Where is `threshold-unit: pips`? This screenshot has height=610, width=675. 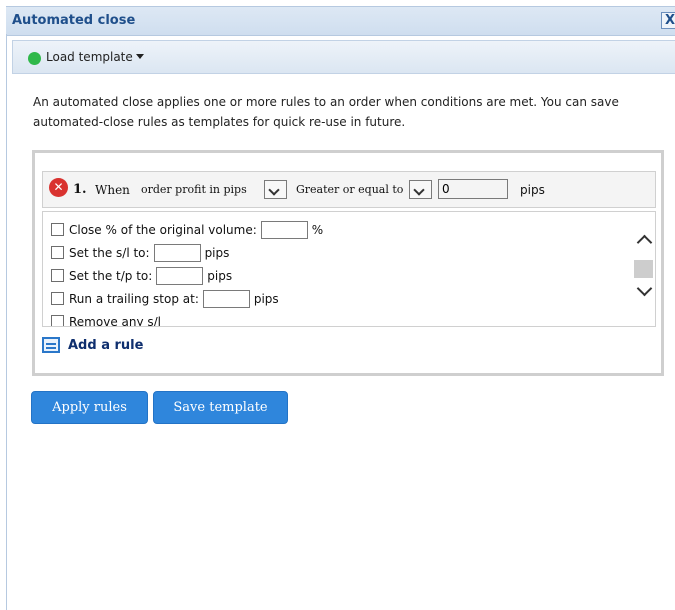 threshold-unit: pips is located at coordinates (532, 190).